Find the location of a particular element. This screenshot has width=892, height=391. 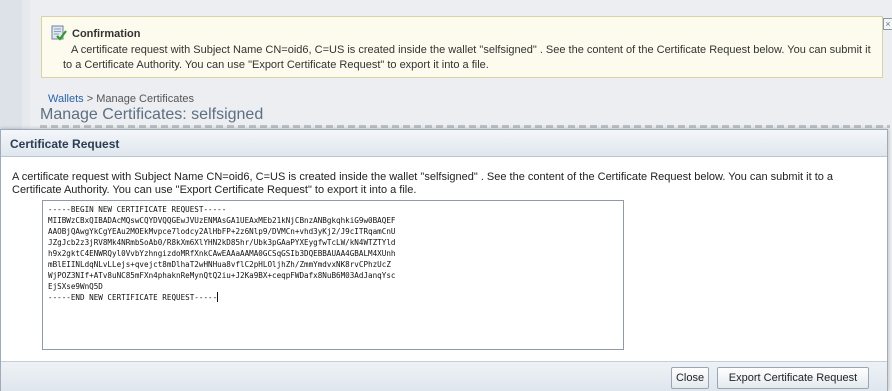

breadcrumb-wallets-link: Wallets is located at coordinates (66, 99).